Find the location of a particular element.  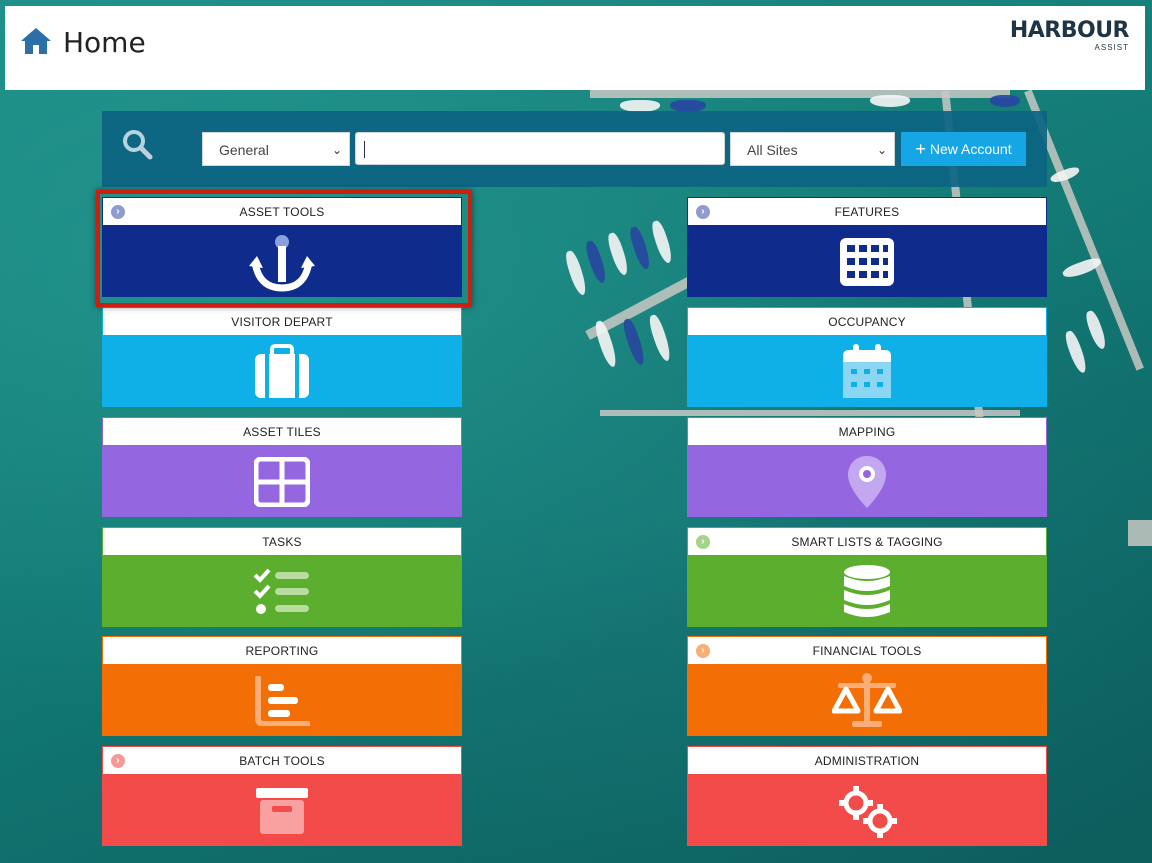

asset-tools-highlight-frame is located at coordinates (284, 248).